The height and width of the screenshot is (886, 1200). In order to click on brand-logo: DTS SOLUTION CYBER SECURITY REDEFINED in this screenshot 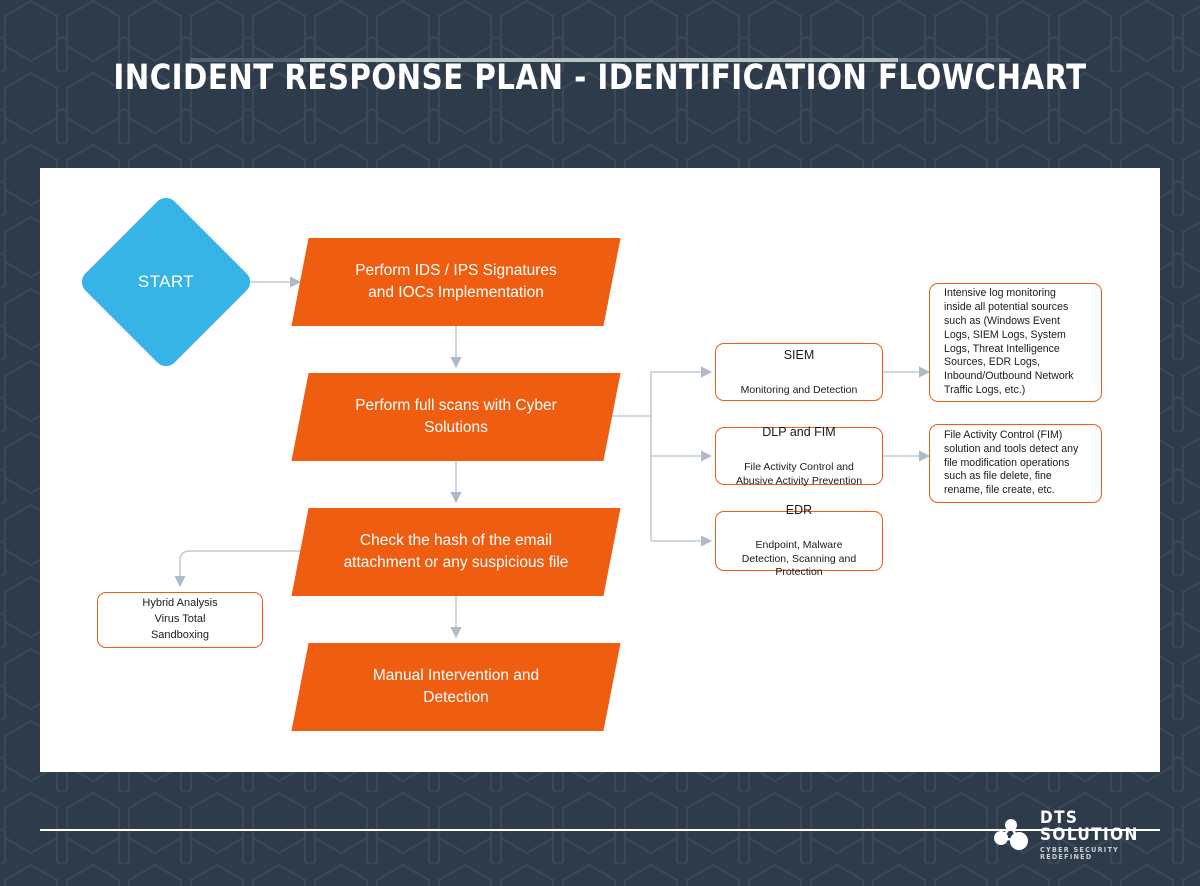, I will do `click(1079, 834)`.